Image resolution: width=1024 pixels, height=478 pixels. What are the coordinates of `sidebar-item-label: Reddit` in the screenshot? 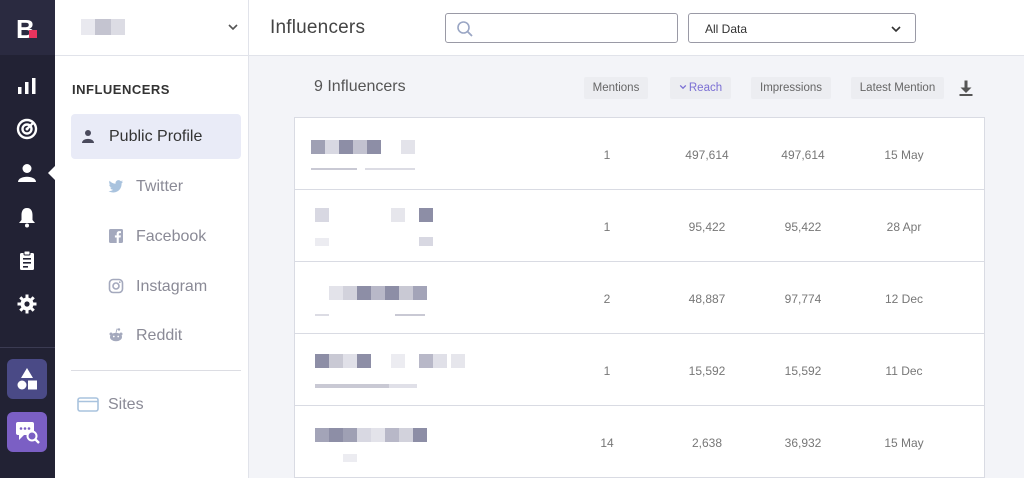 It's located at (159, 335).